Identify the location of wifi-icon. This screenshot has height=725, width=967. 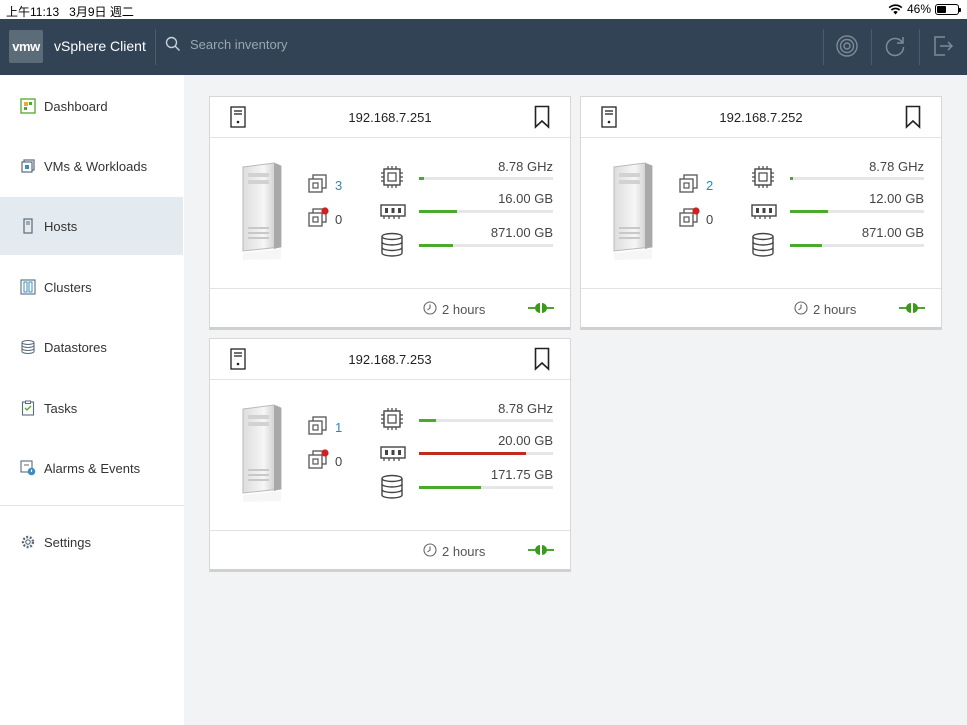
(895, 8).